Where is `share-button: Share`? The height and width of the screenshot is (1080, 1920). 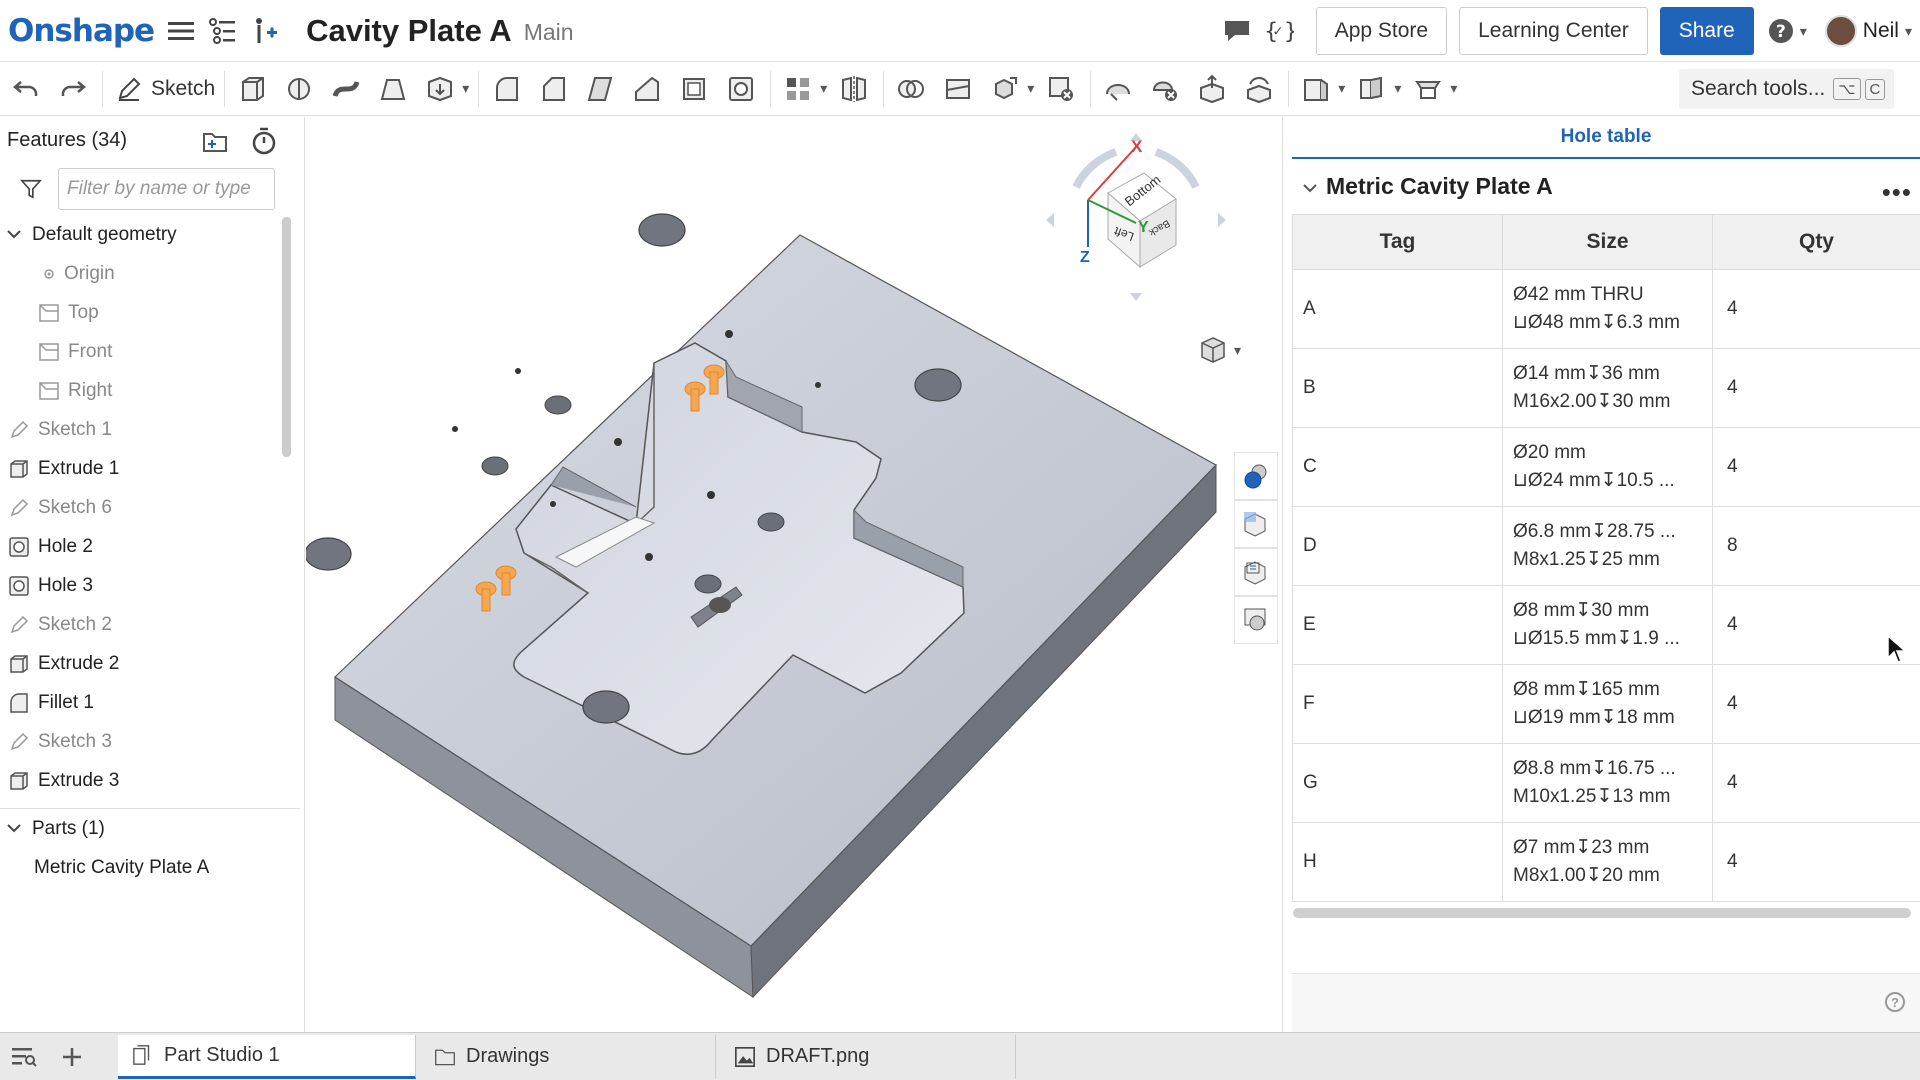 share-button: Share is located at coordinates (1706, 31).